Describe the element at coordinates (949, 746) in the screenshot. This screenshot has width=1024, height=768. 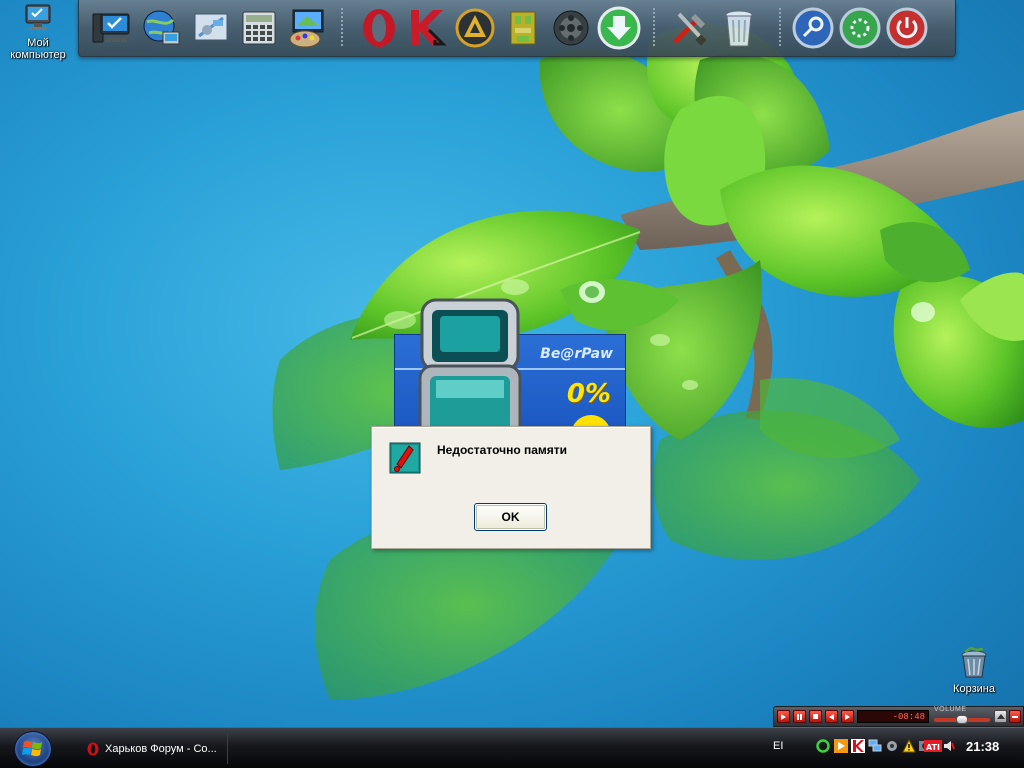
I see `volume-icon` at that location.